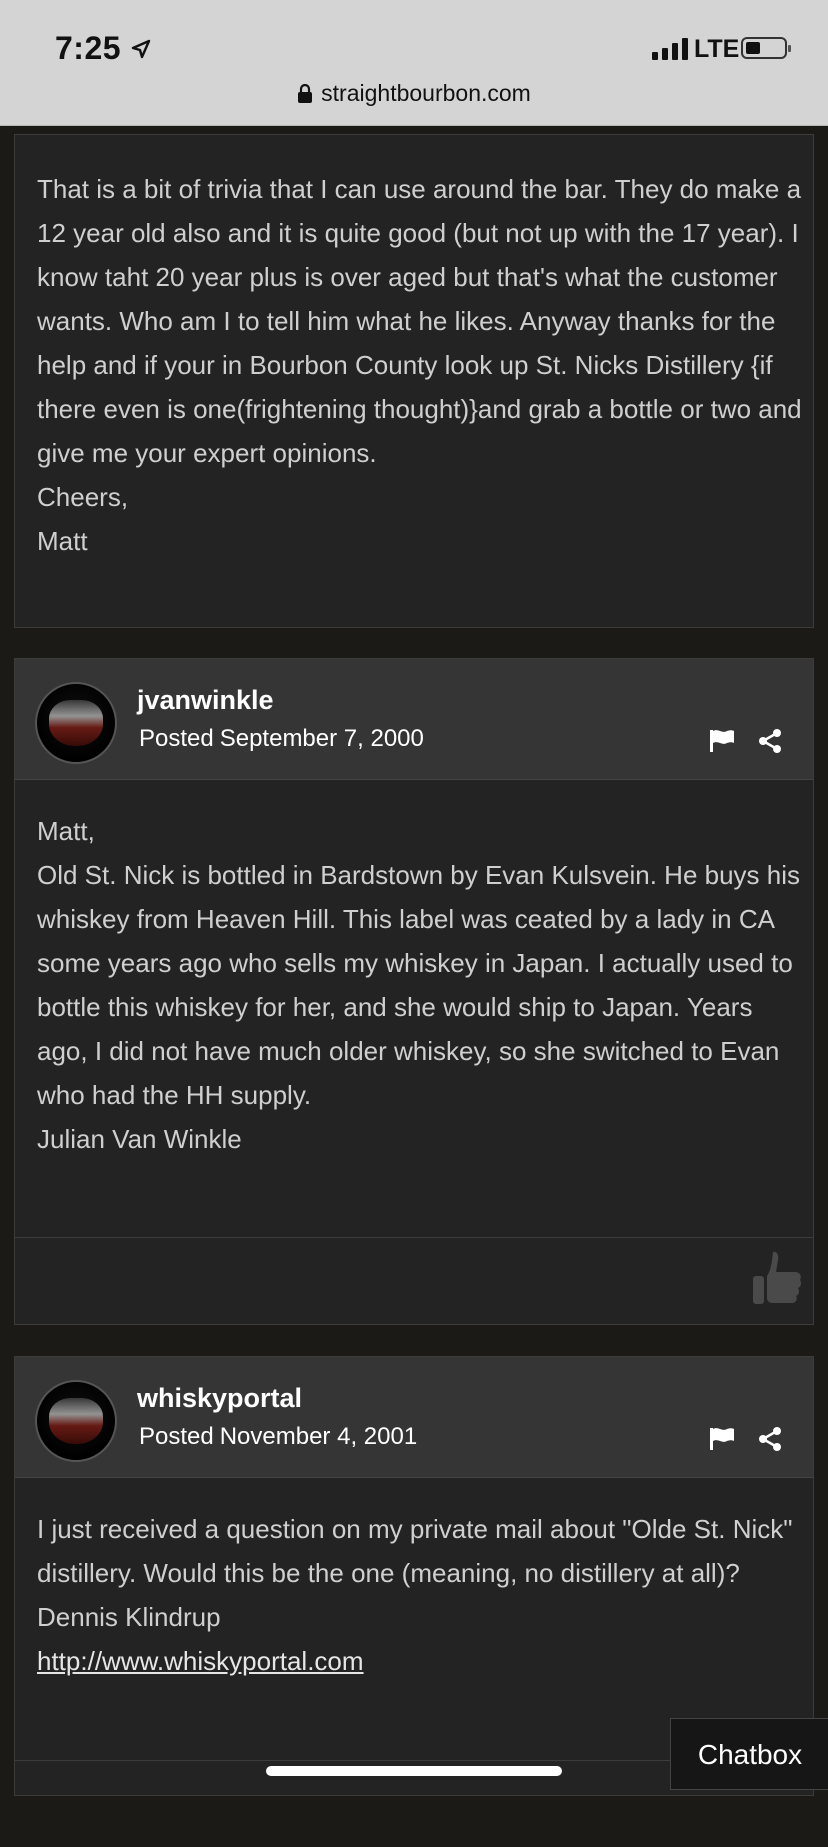 Image resolution: width=828 pixels, height=1847 pixels. Describe the element at coordinates (219, 1398) in the screenshot. I see `author-username: whiskyportal` at that location.